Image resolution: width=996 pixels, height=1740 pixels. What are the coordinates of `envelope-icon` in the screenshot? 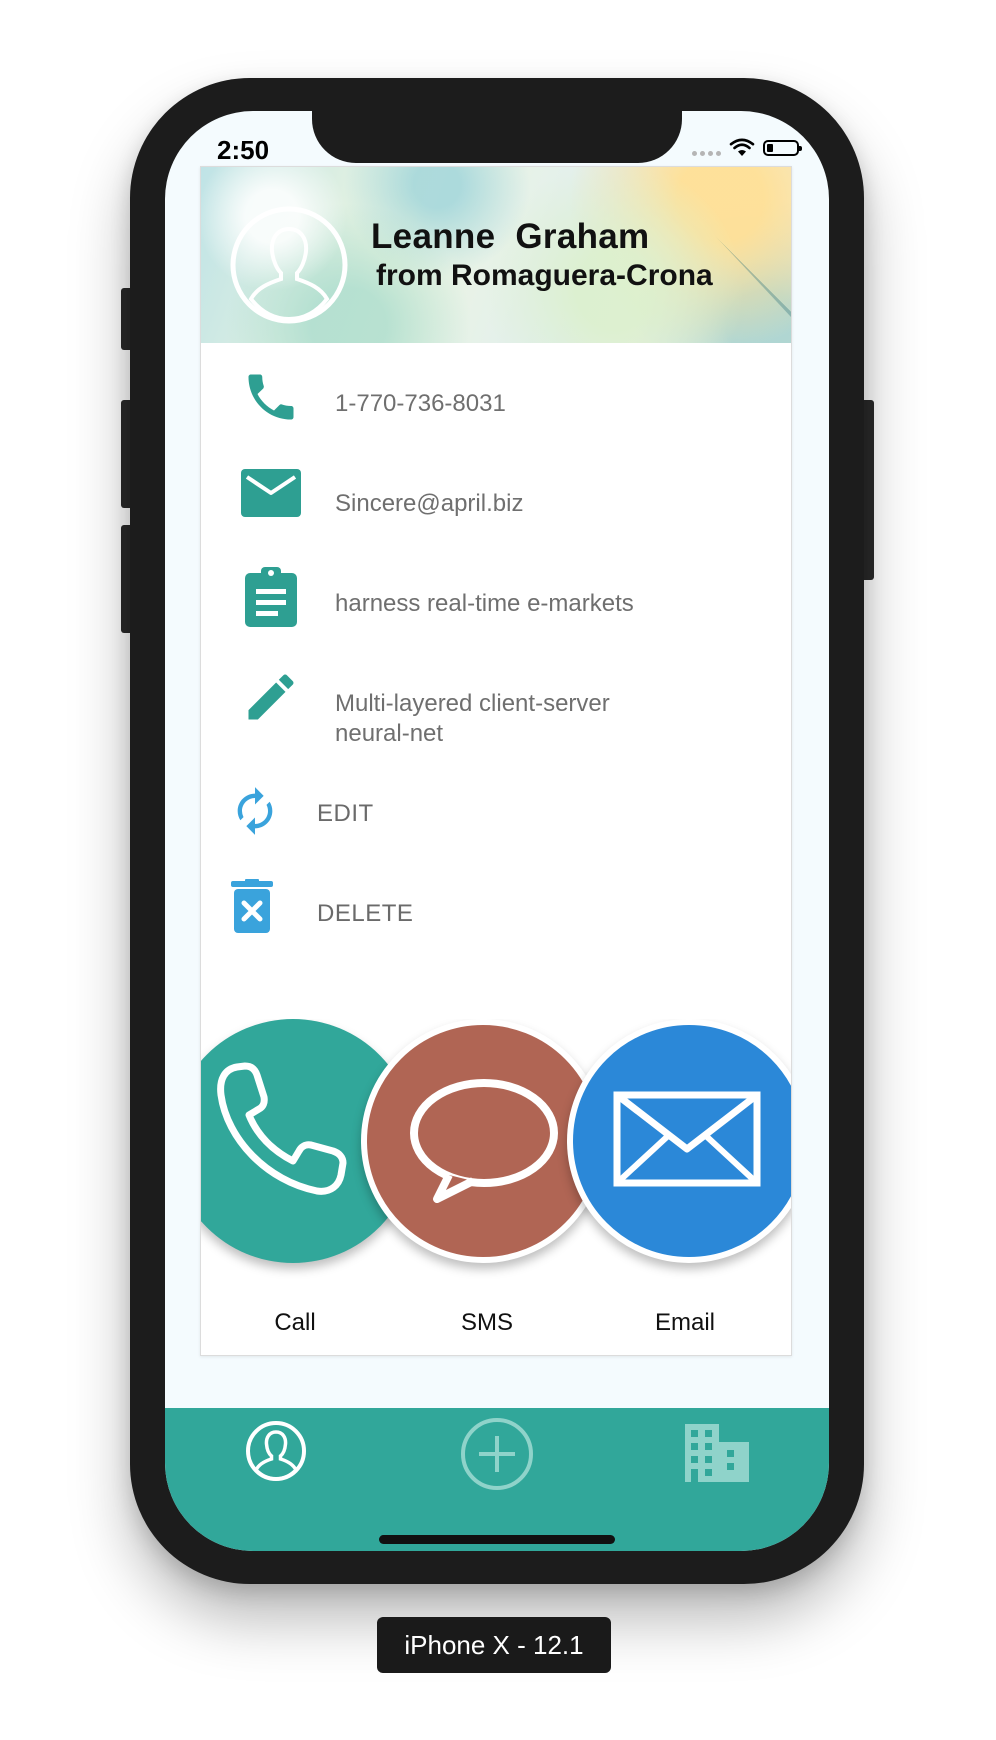 It's located at (271, 493).